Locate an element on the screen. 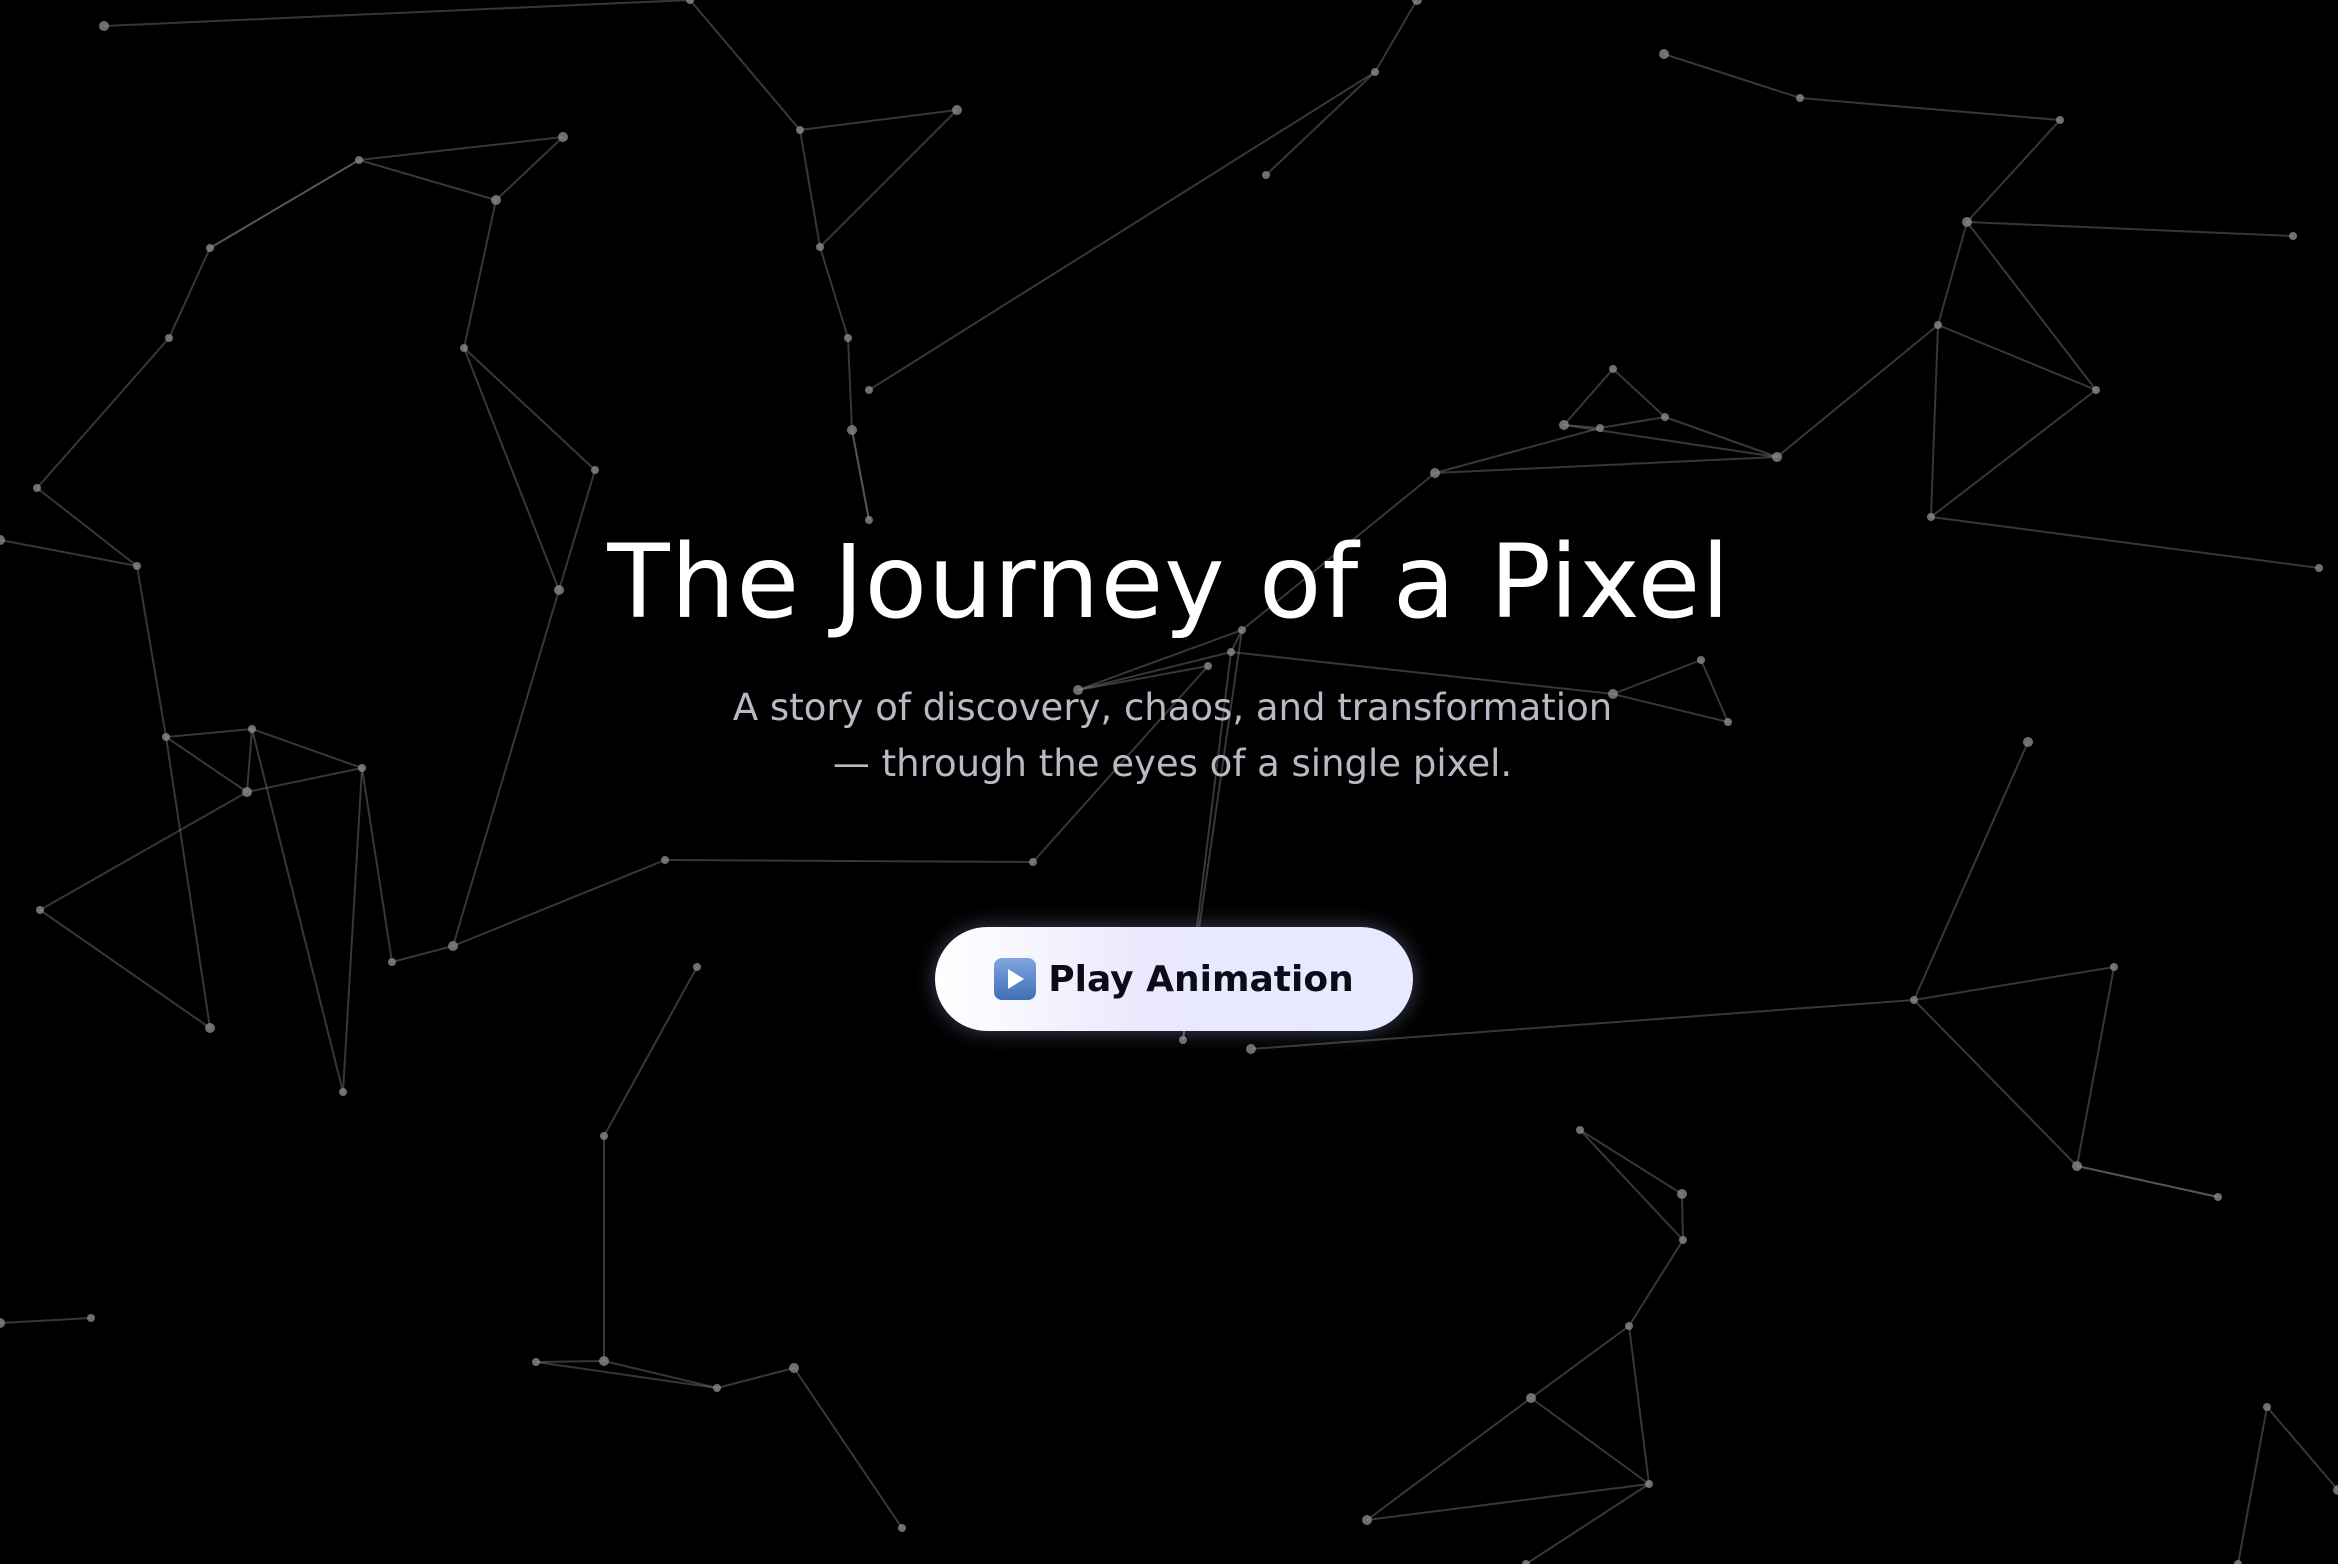 This screenshot has width=2338, height=1564. page-title: The Journey of a Pixel is located at coordinates (1169, 582).